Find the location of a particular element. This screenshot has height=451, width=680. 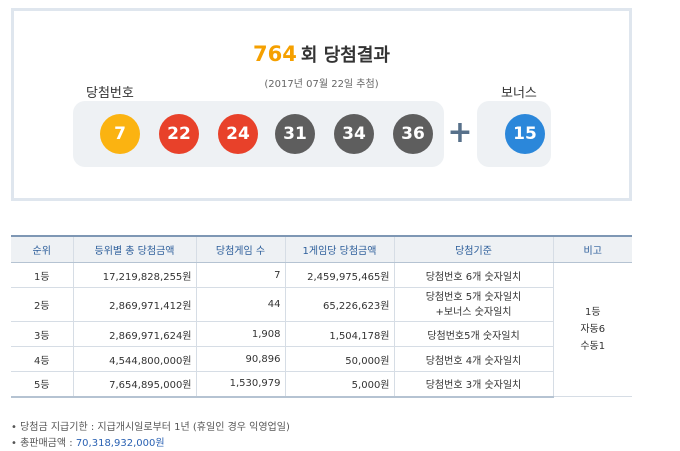

rank-cell: 2등 is located at coordinates (42, 304).